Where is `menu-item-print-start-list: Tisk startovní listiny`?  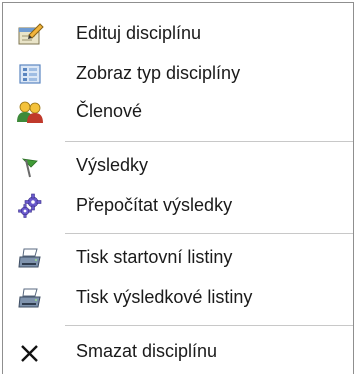 menu-item-print-start-list: Tisk startovní listiny is located at coordinates (178, 258).